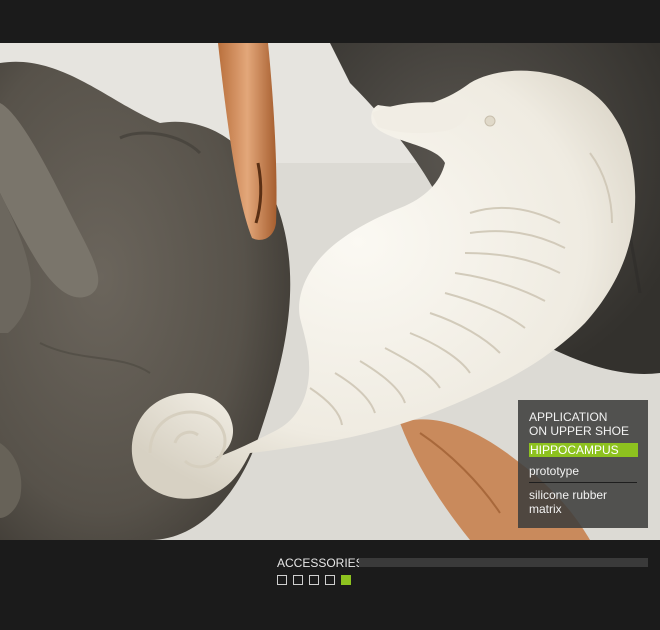 This screenshot has width=660, height=630. I want to click on info-description-line-2: matrix, so click(545, 509).